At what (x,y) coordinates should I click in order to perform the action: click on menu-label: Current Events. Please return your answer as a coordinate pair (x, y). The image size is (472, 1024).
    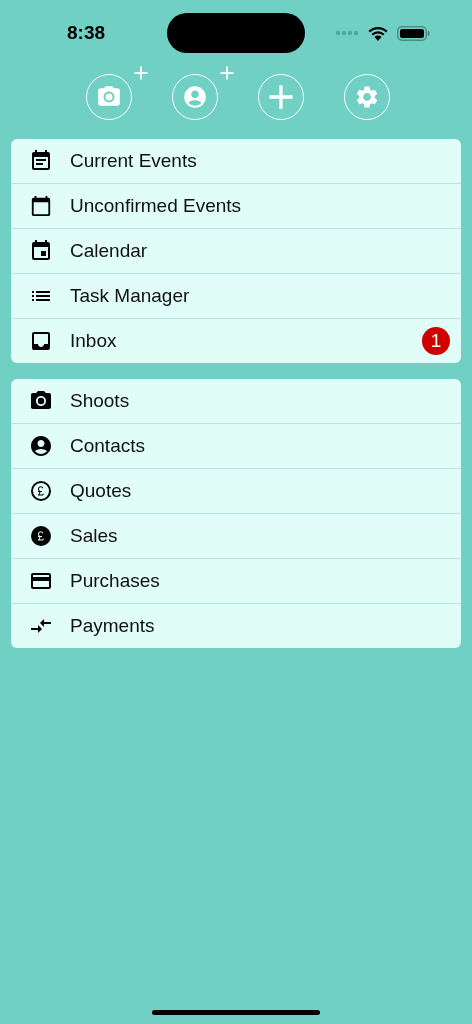
    Looking at the image, I should click on (134, 161).